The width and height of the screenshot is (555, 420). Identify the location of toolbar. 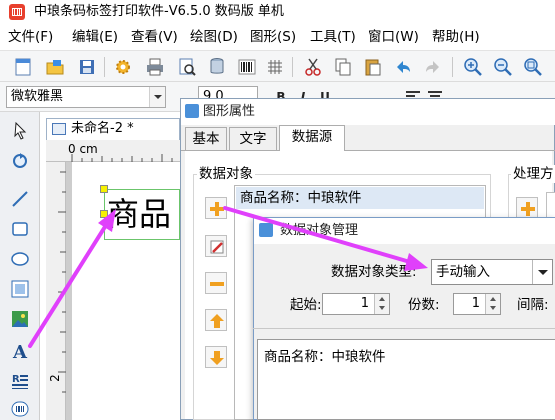
(277, 66).